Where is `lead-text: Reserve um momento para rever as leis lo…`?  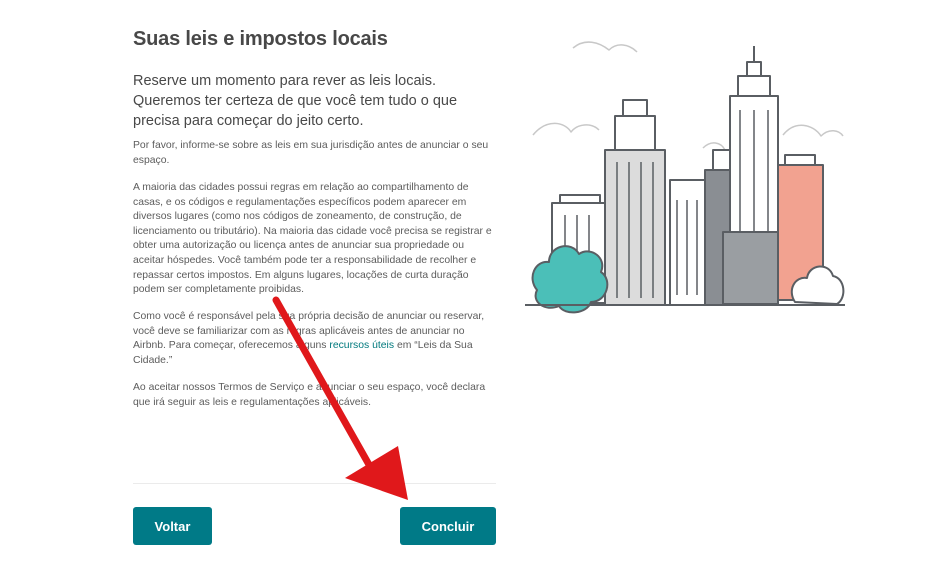 lead-text: Reserve um momento para rever as leis lo… is located at coordinates (295, 101).